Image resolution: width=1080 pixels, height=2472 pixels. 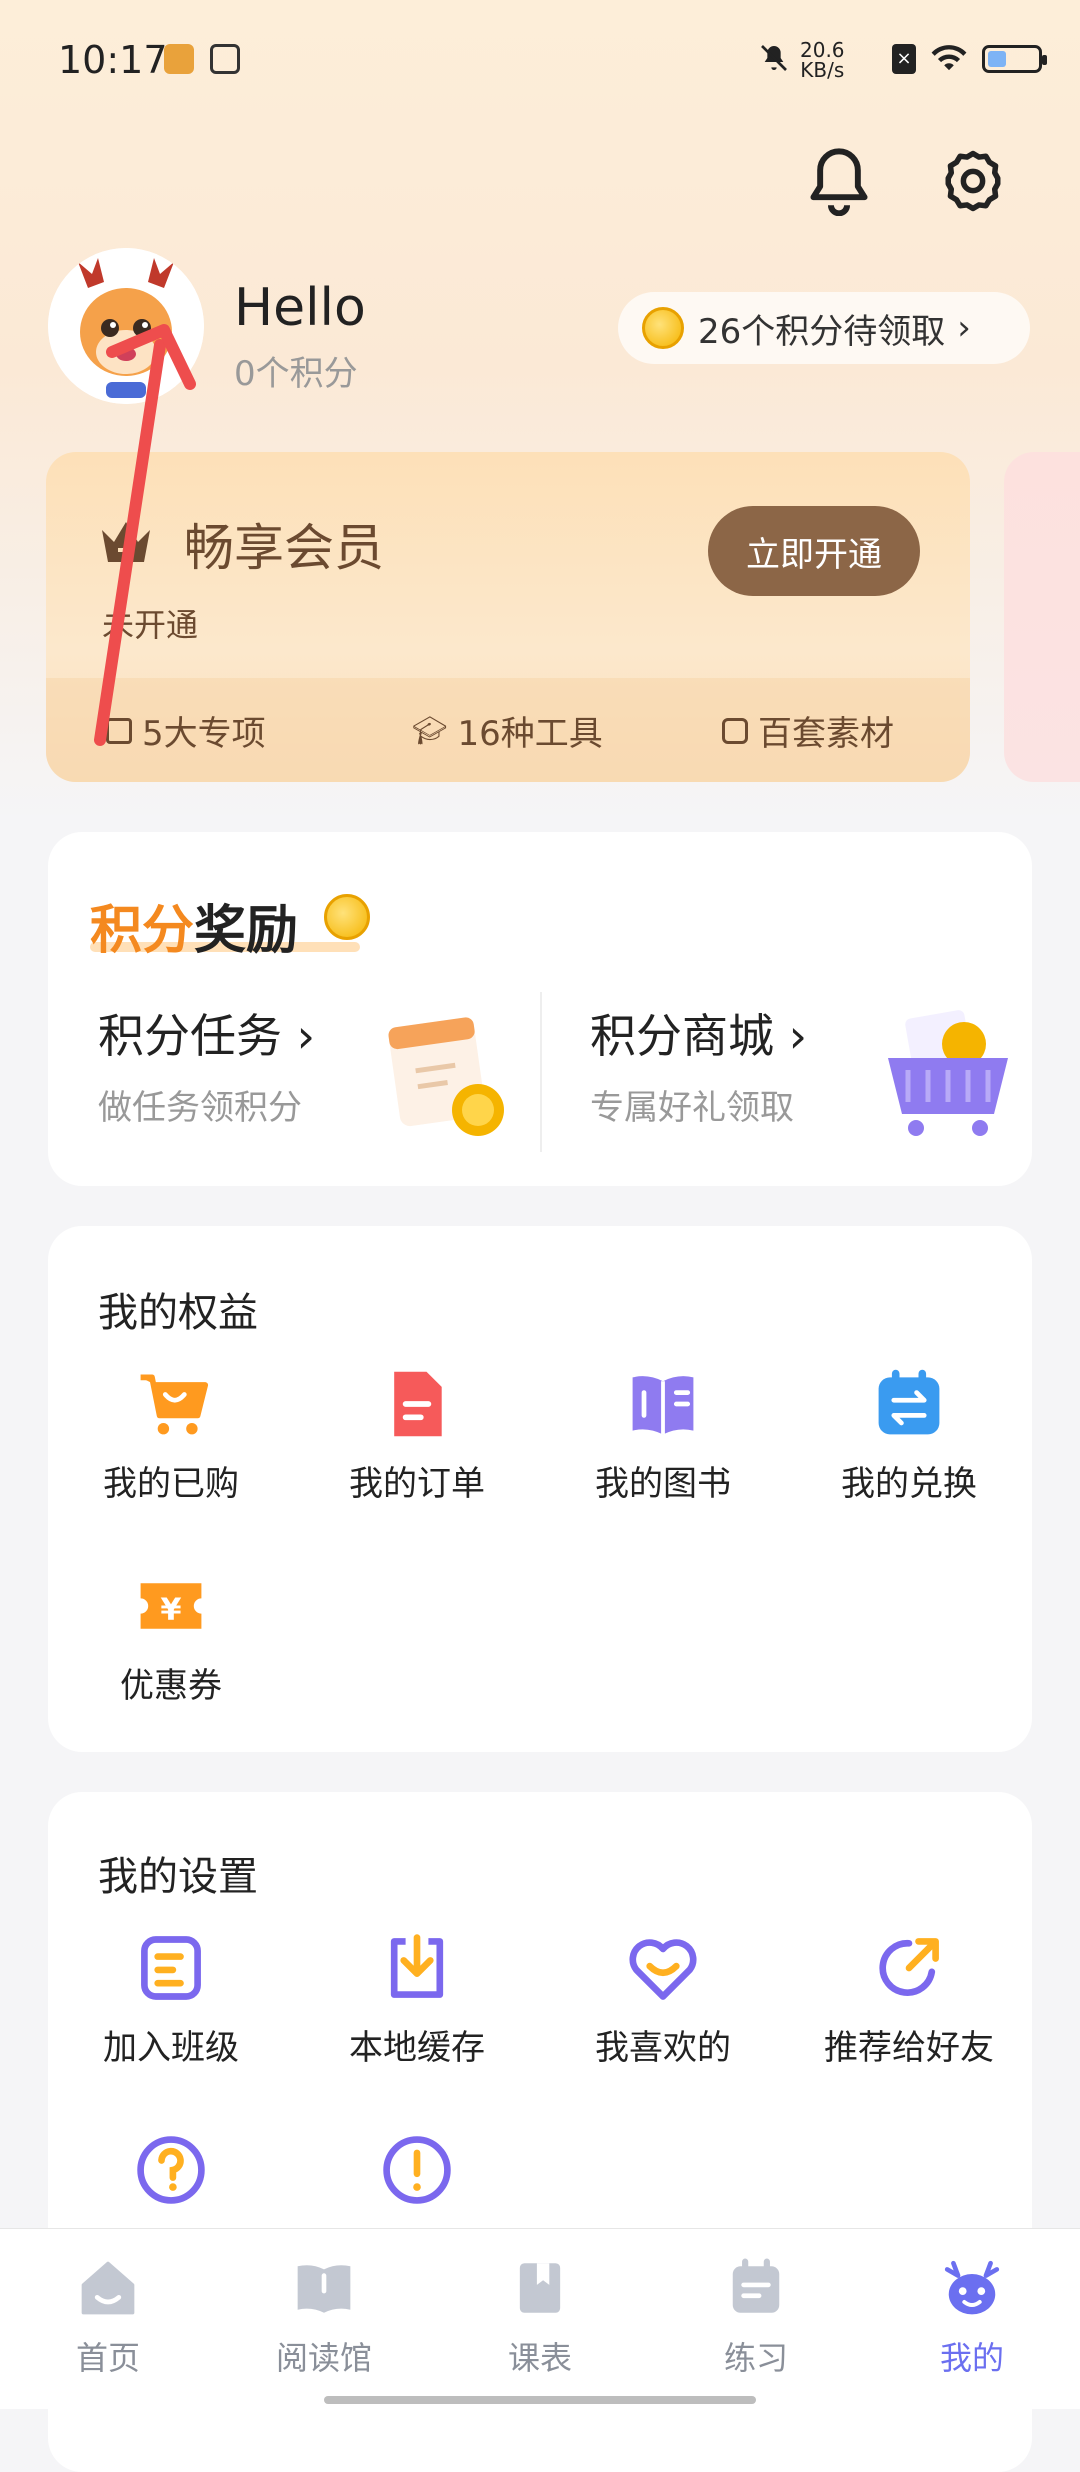 I want to click on home-icon, so click(x=108, y=2288).